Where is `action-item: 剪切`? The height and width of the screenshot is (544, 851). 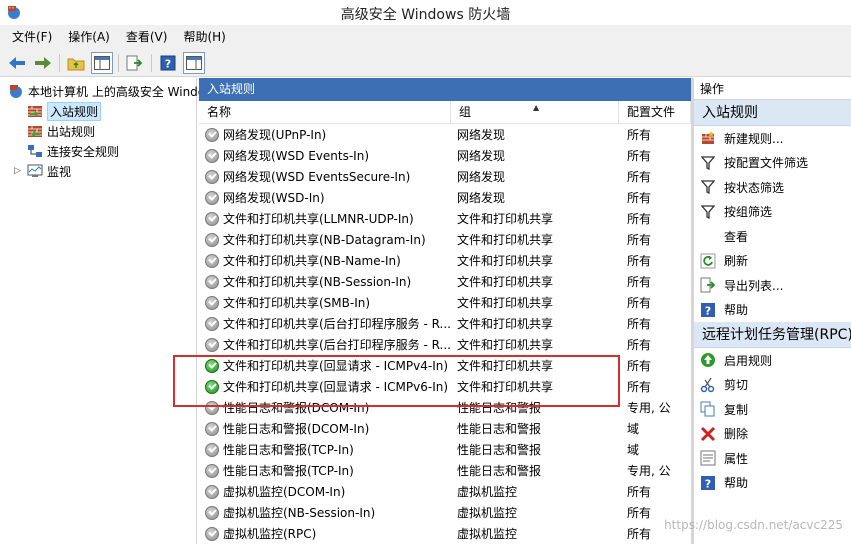
action-item: 剪切 is located at coordinates (772, 385).